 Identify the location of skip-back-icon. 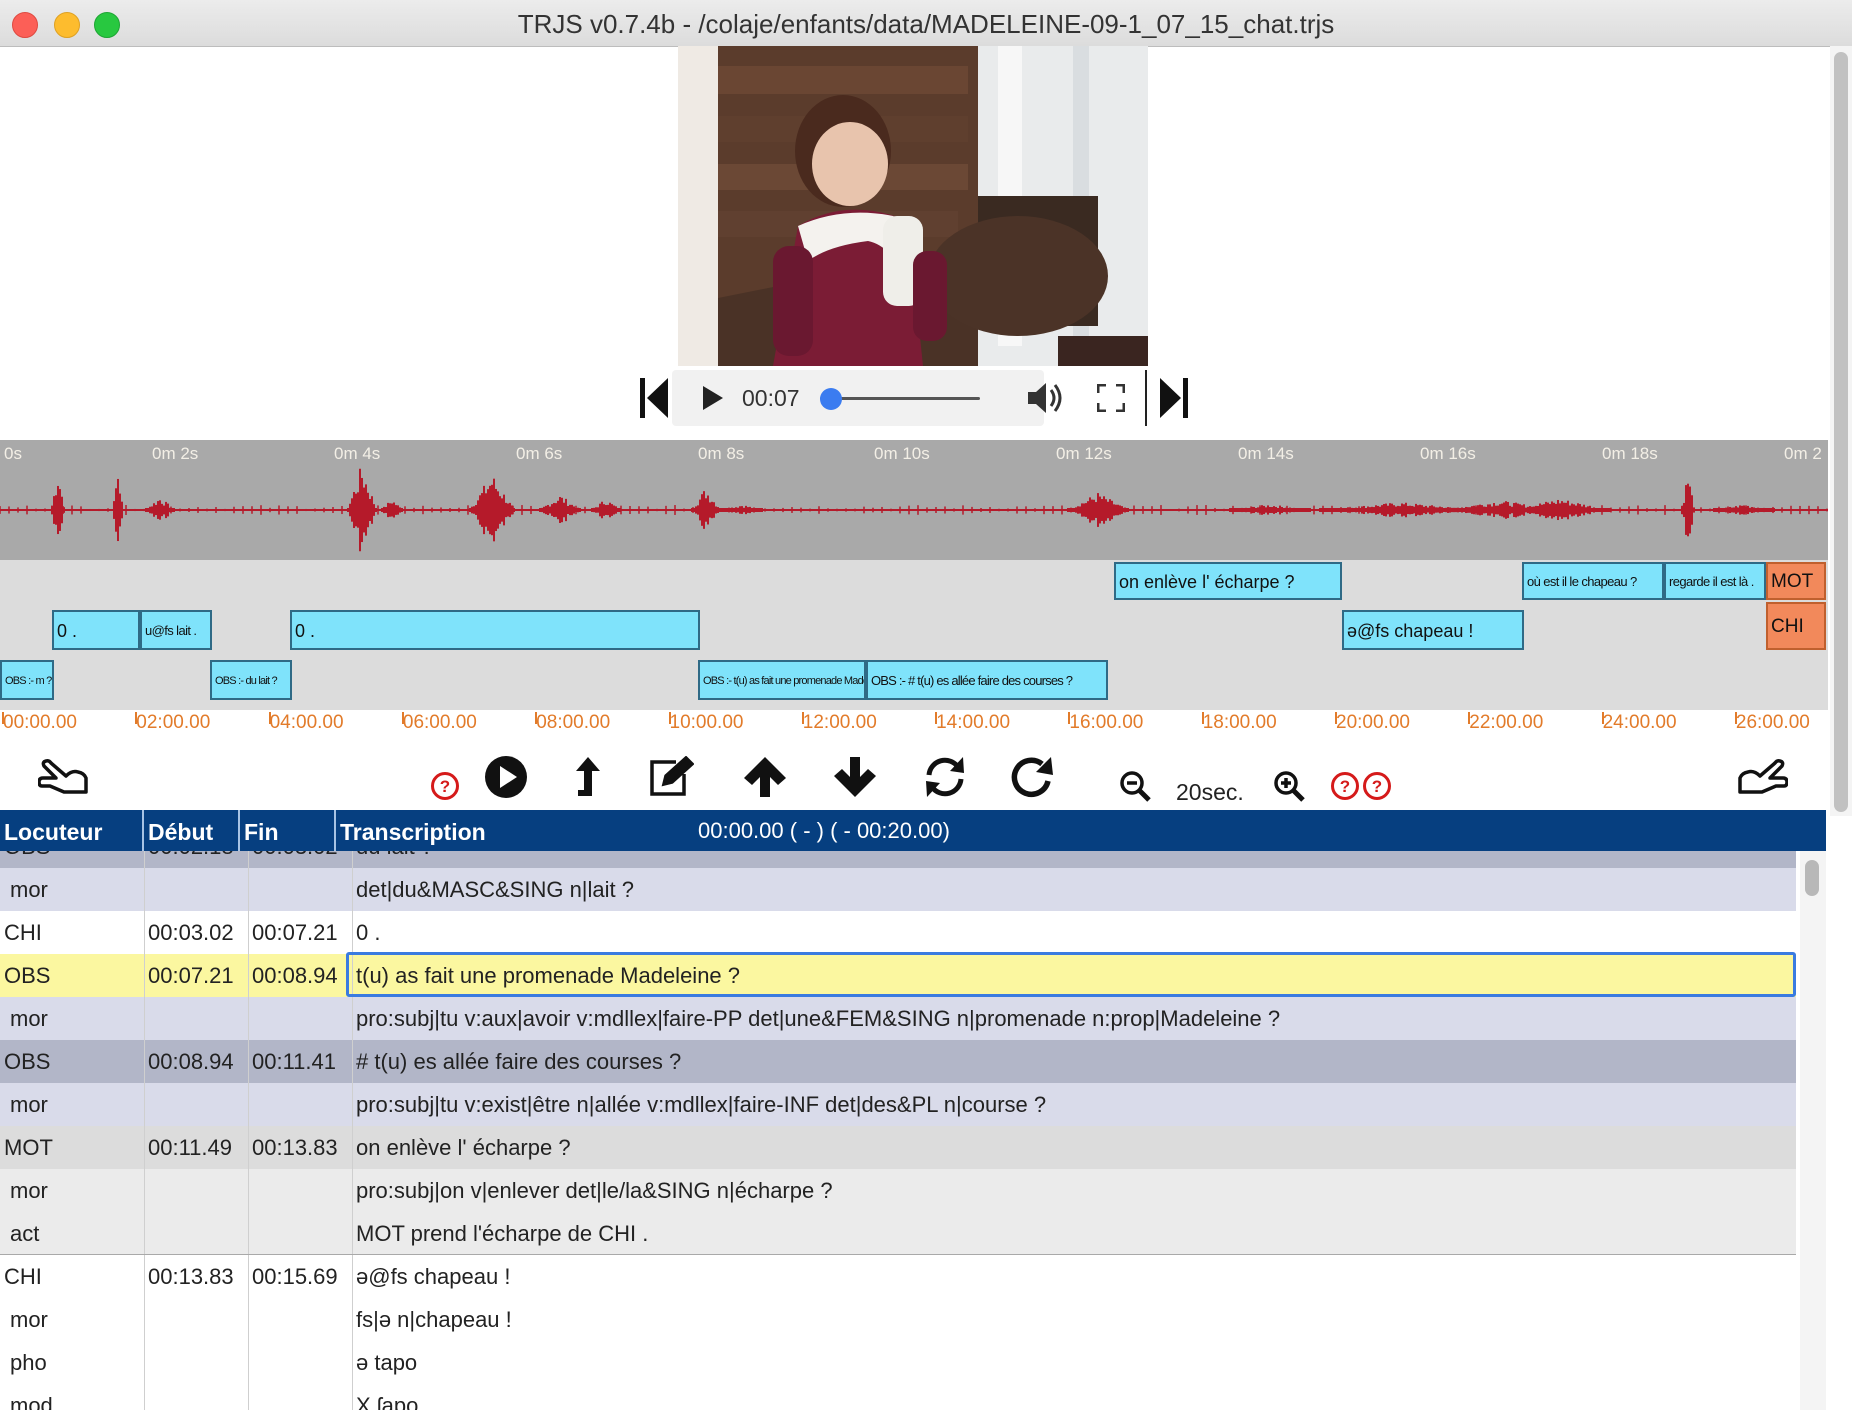
(655, 398).